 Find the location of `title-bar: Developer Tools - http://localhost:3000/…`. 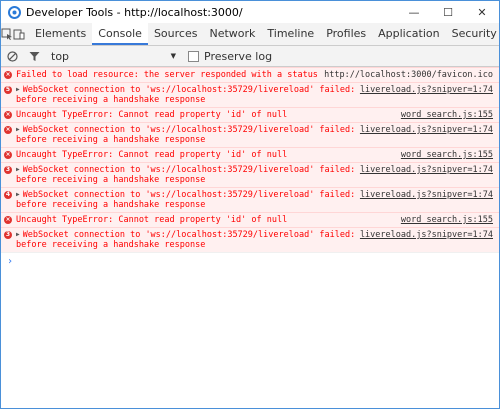

title-bar: Developer Tools - http://localhost:3000/… is located at coordinates (250, 12).